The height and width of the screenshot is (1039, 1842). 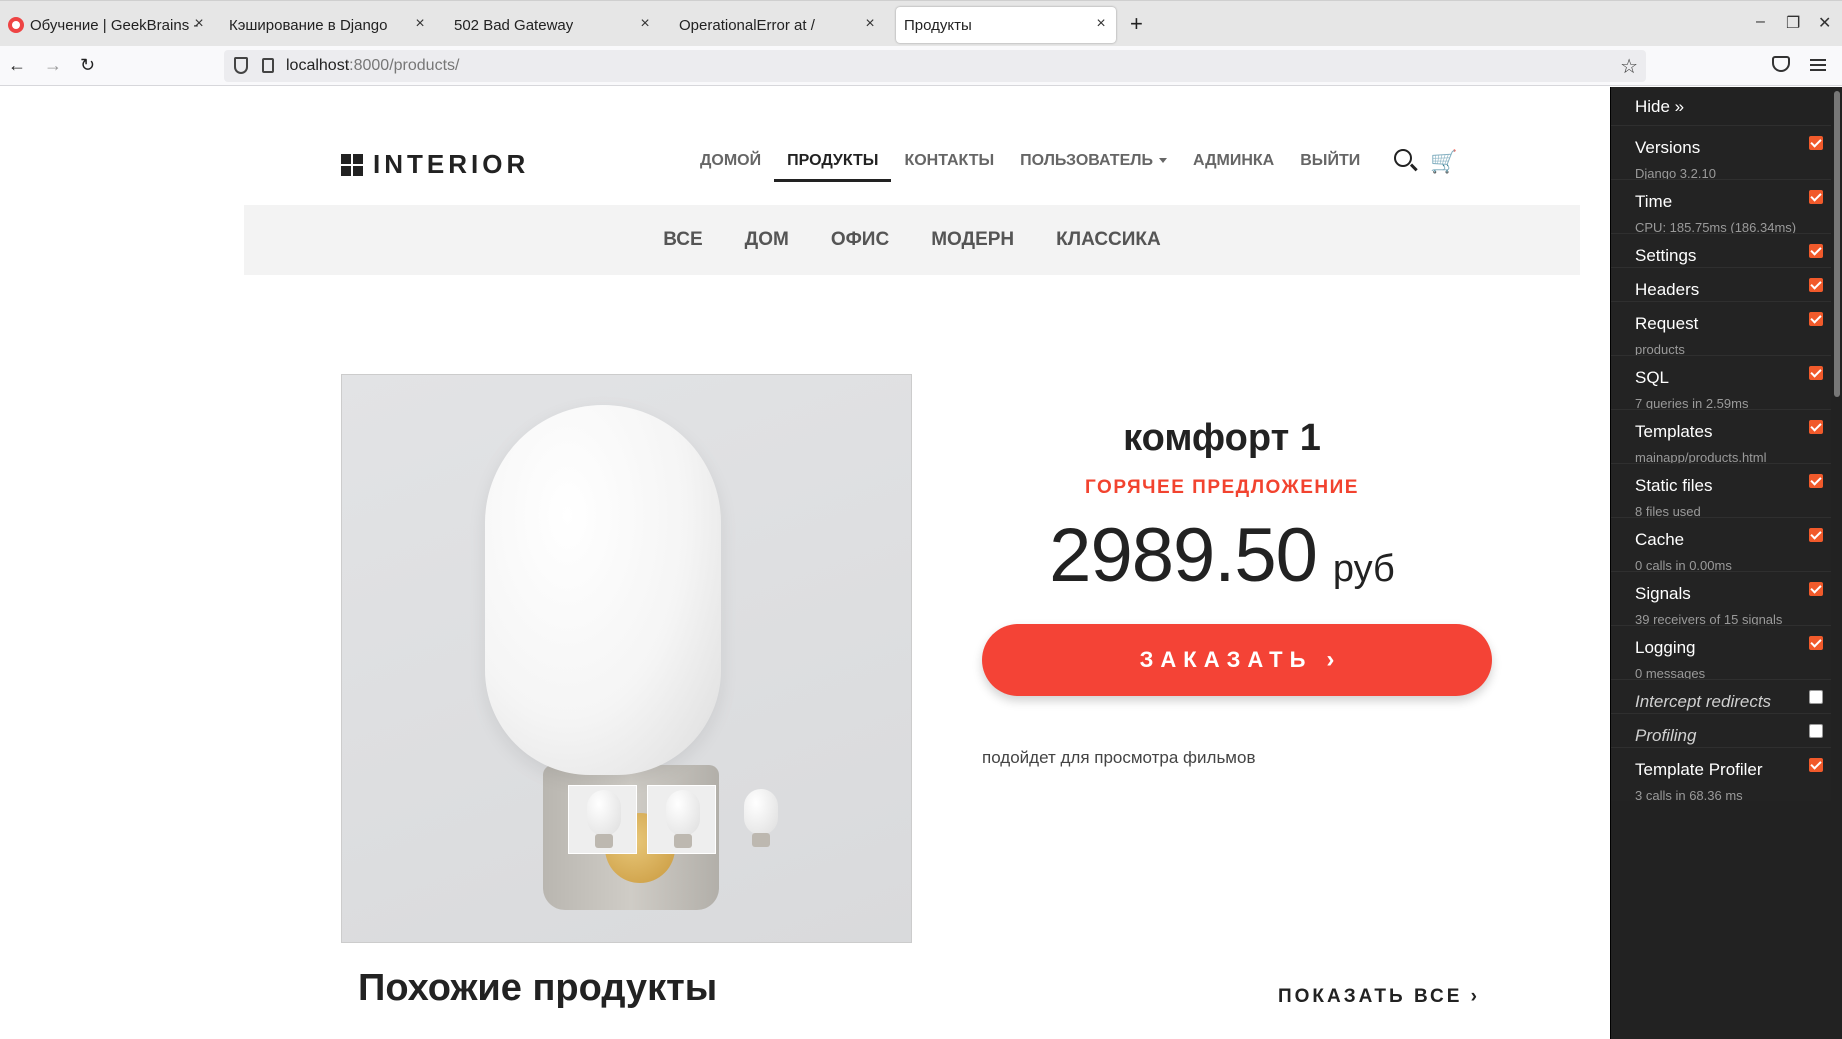 I want to click on category-home: дом, so click(x=767, y=240).